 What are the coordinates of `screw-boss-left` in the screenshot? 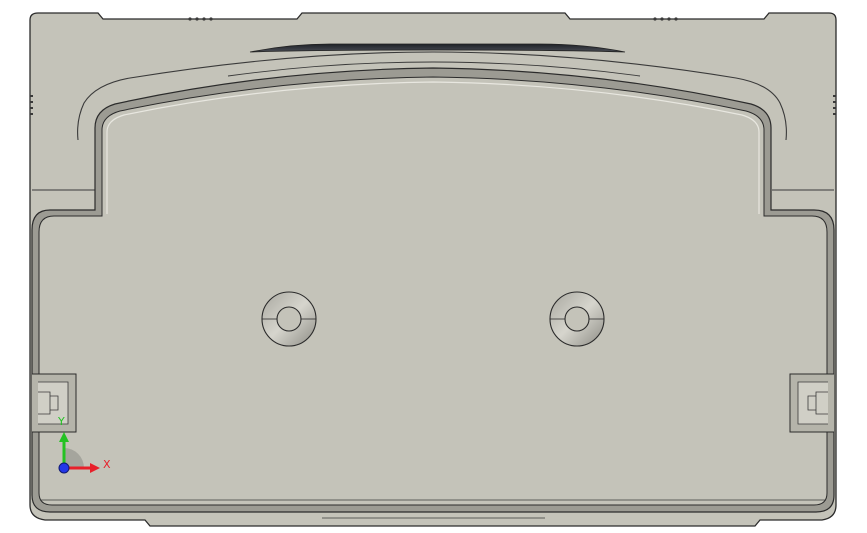 It's located at (289, 319).